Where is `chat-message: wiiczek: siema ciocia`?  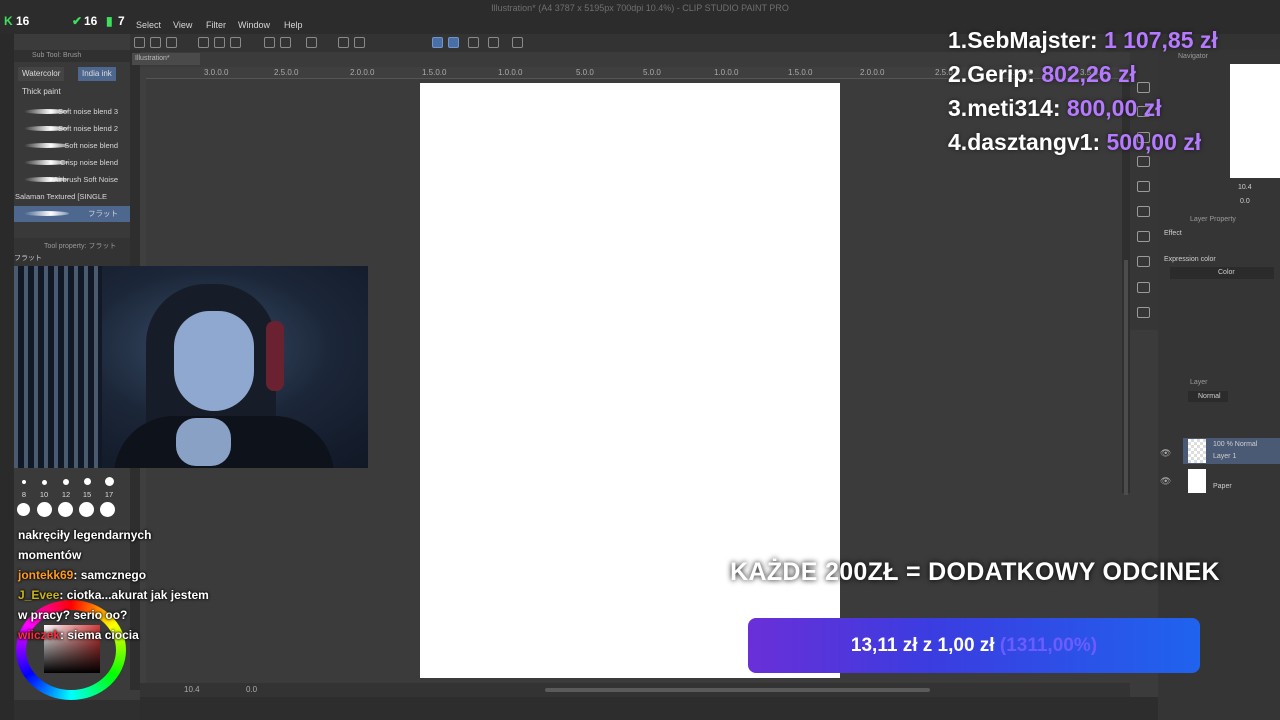
chat-message: wiiczek: siema ciocia is located at coordinates (78, 635).